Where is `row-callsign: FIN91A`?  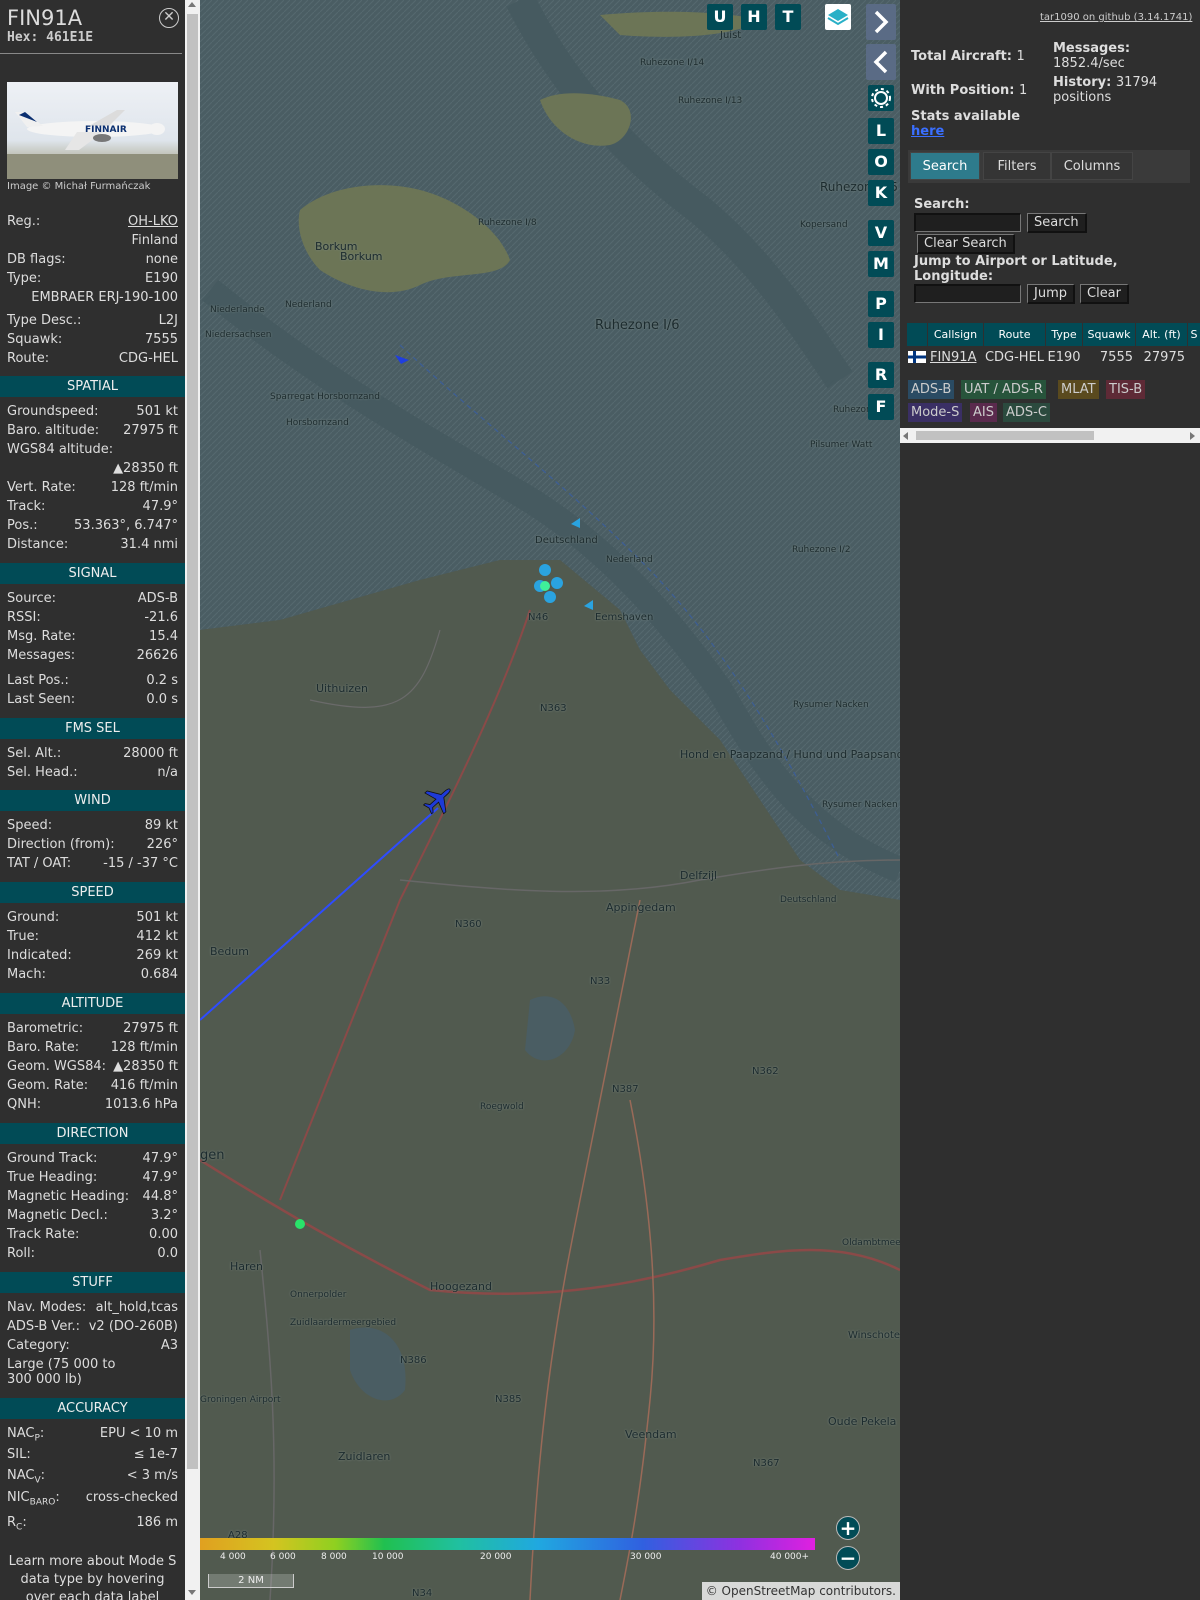 row-callsign: FIN91A is located at coordinates (957, 357).